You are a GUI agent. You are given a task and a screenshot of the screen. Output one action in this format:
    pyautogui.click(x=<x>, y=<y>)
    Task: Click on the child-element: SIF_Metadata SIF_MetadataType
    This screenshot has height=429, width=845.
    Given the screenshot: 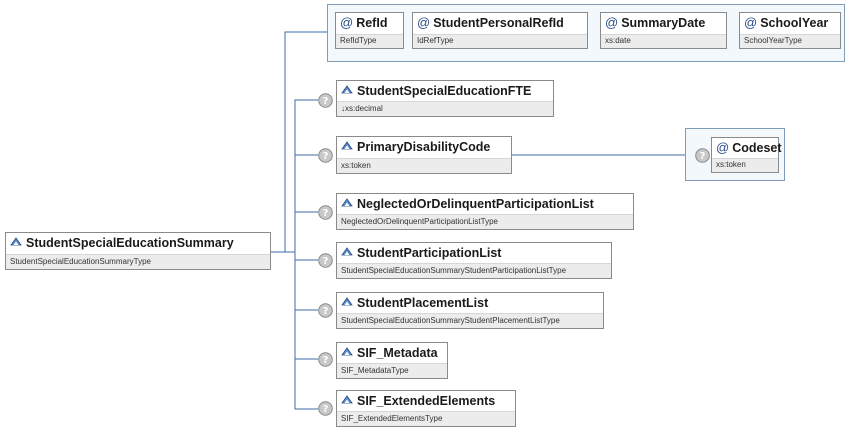 What is the action you would take?
    pyautogui.click(x=392, y=360)
    